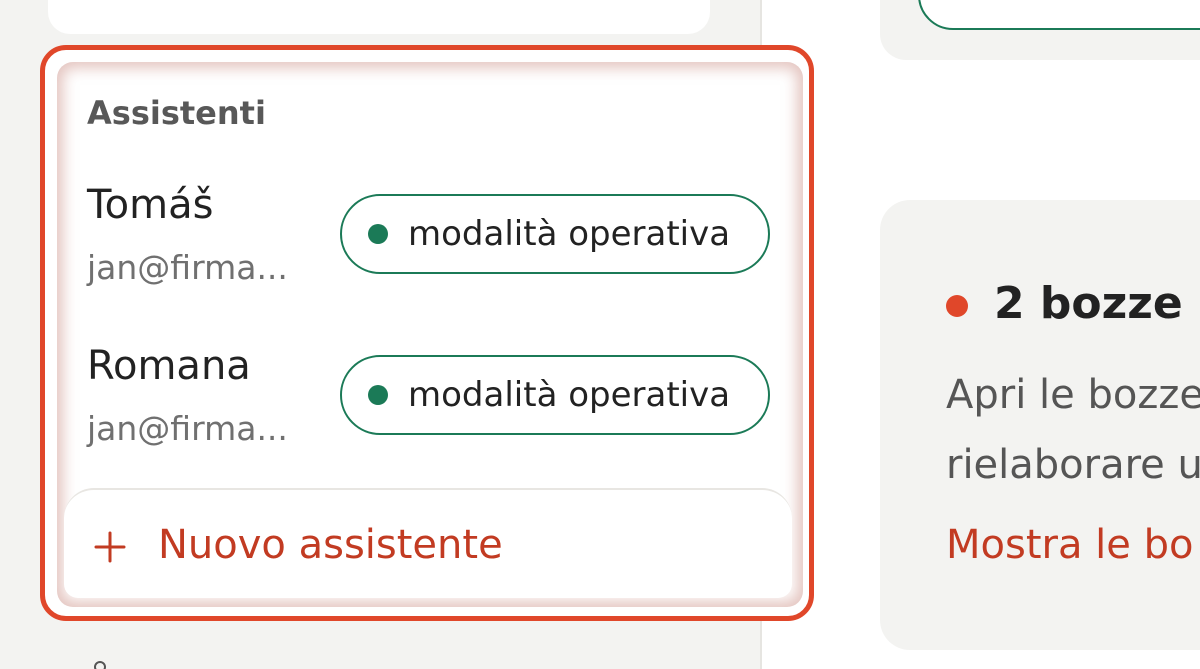 This screenshot has height=669, width=1200. I want to click on user-icon, so click(100, 665).